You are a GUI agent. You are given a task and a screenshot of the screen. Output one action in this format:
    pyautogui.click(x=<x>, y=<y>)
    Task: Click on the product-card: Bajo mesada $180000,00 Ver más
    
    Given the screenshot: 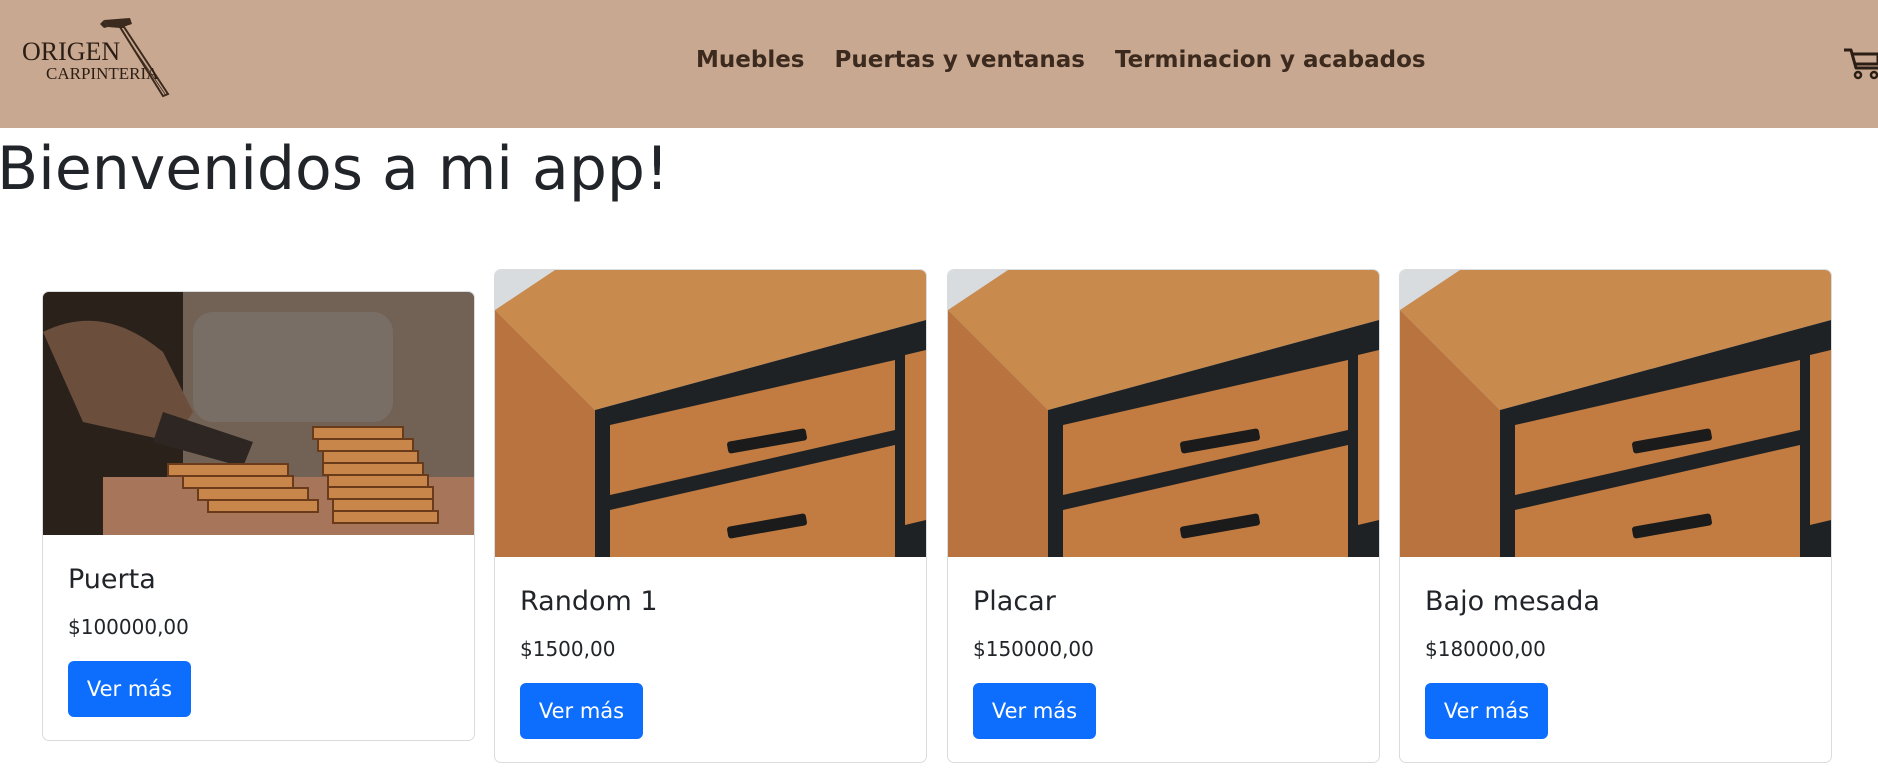 What is the action you would take?
    pyautogui.click(x=1615, y=516)
    